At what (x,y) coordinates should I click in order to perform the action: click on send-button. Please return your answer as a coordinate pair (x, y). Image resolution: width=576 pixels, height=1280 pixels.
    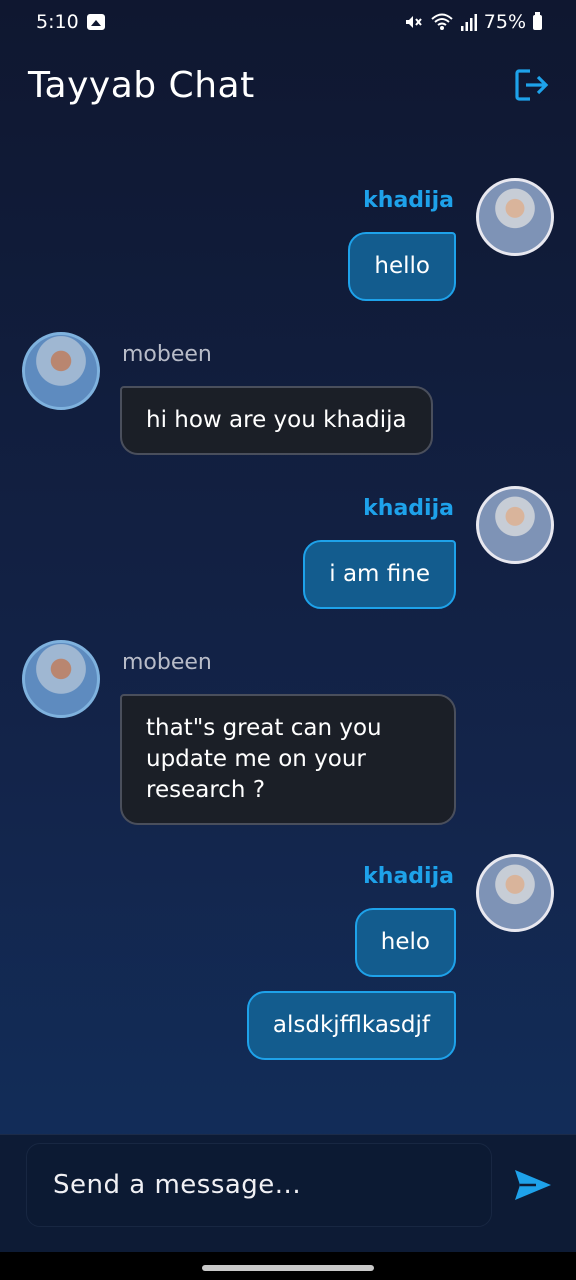
    Looking at the image, I should click on (533, 1185).